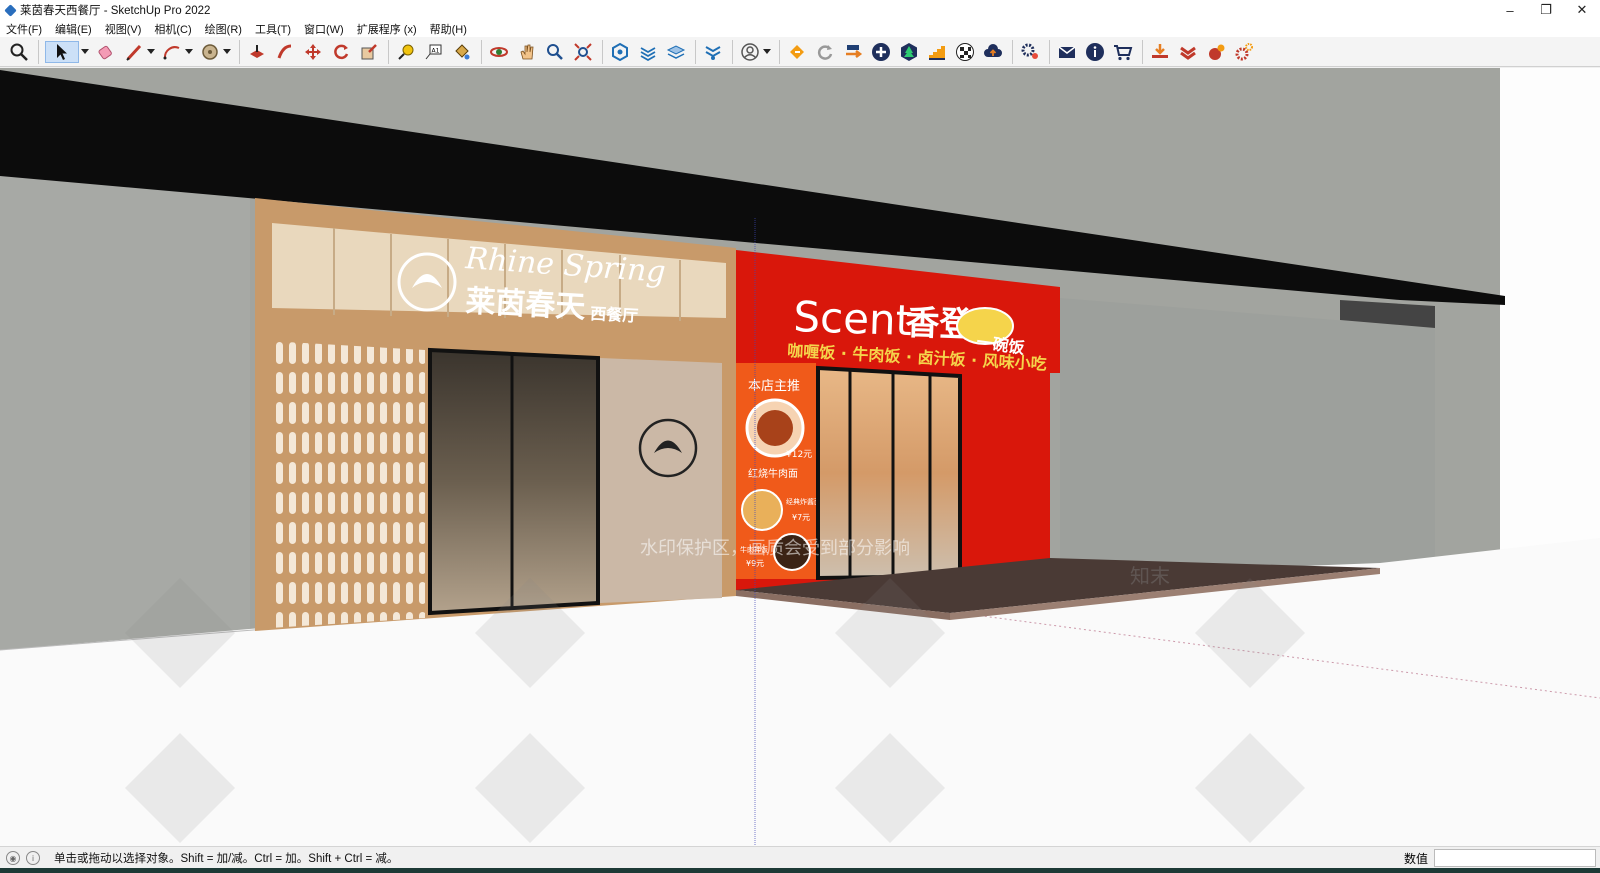  I want to click on rotate-icon, so click(341, 51).